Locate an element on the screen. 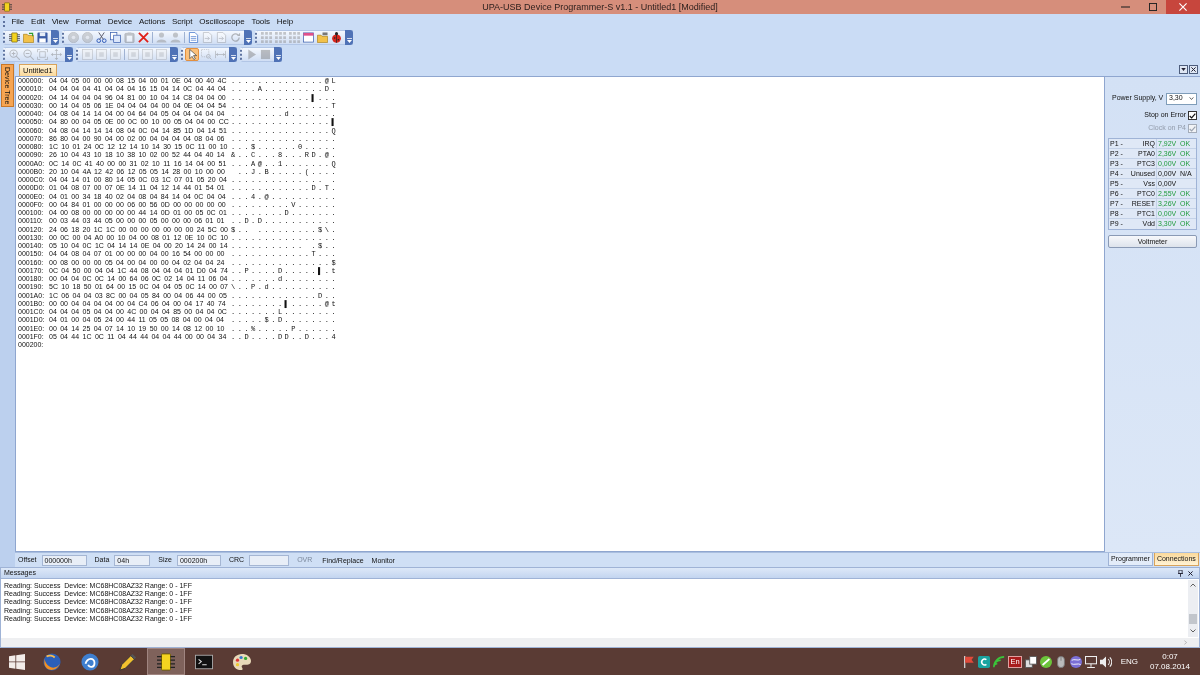 This screenshot has height=675, width=1200. clock-date: 07.08.2014 is located at coordinates (1169, 666).